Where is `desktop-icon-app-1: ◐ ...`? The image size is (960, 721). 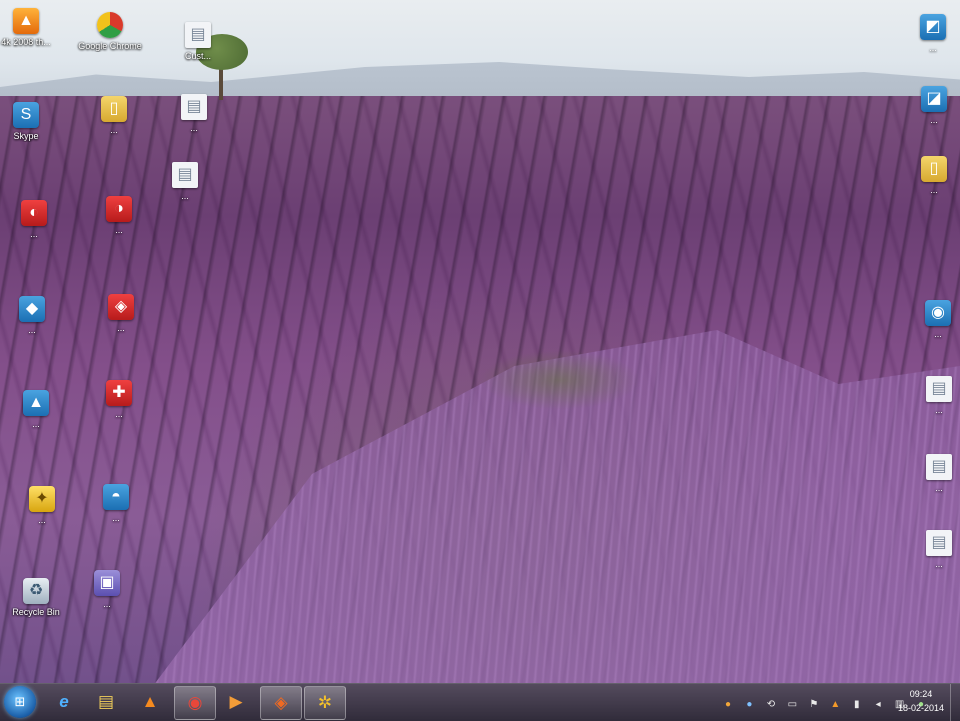
desktop-icon-app-1: ◐ ... is located at coordinates (34, 220).